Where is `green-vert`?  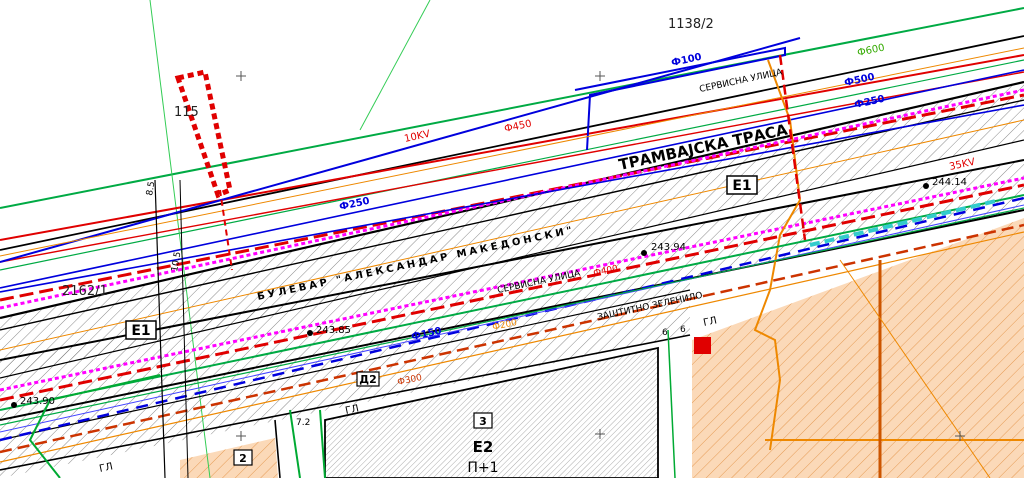
green-vert is located at coordinates (671, 403).